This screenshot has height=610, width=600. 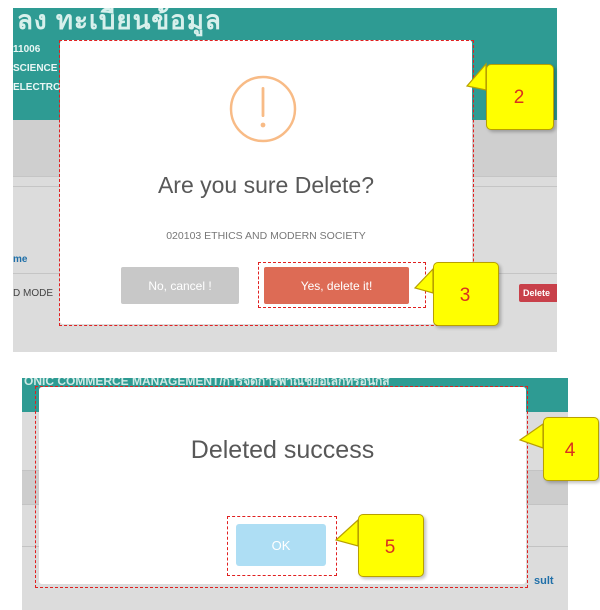 I want to click on header-code-2: SCIENCE, so click(x=35, y=68).